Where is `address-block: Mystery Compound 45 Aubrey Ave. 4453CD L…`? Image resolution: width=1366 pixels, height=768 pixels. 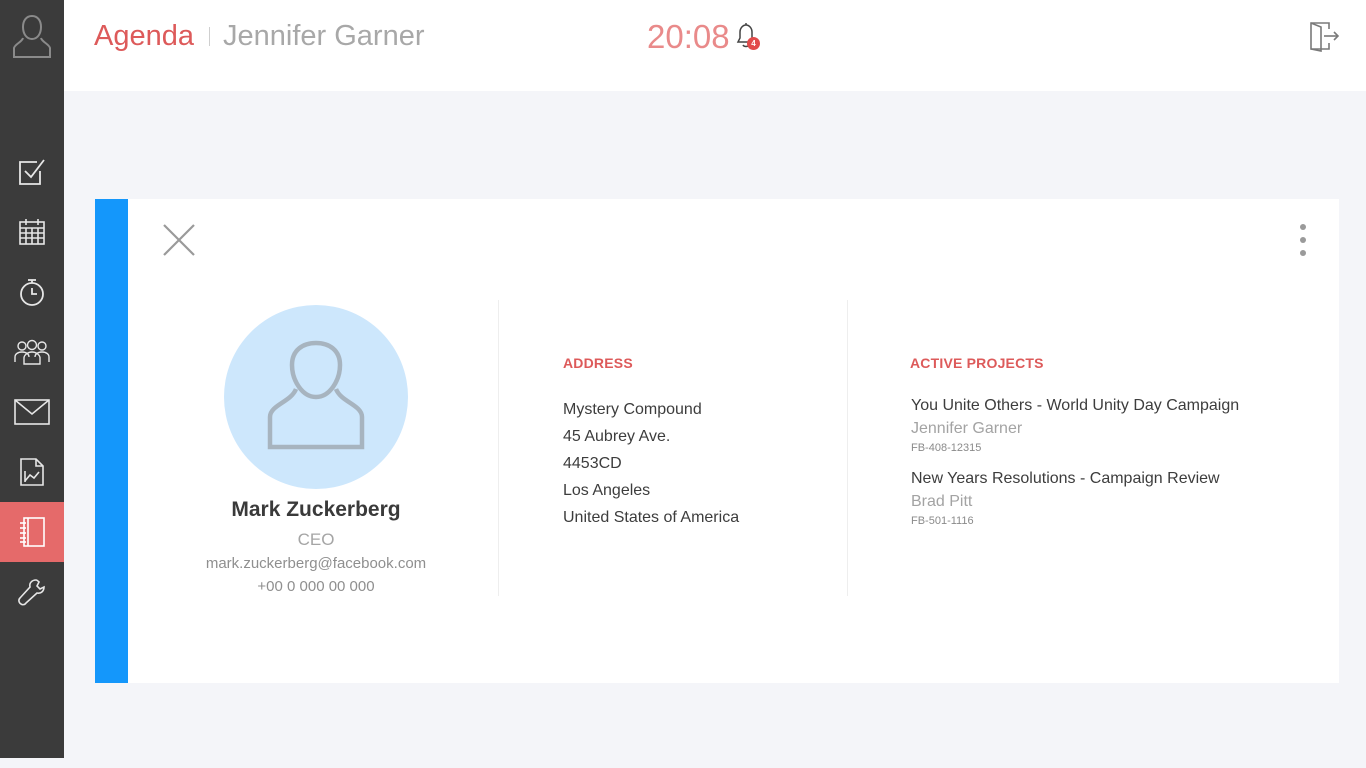 address-block: Mystery Compound 45 Aubrey Ave. 4453CD L… is located at coordinates (651, 463).